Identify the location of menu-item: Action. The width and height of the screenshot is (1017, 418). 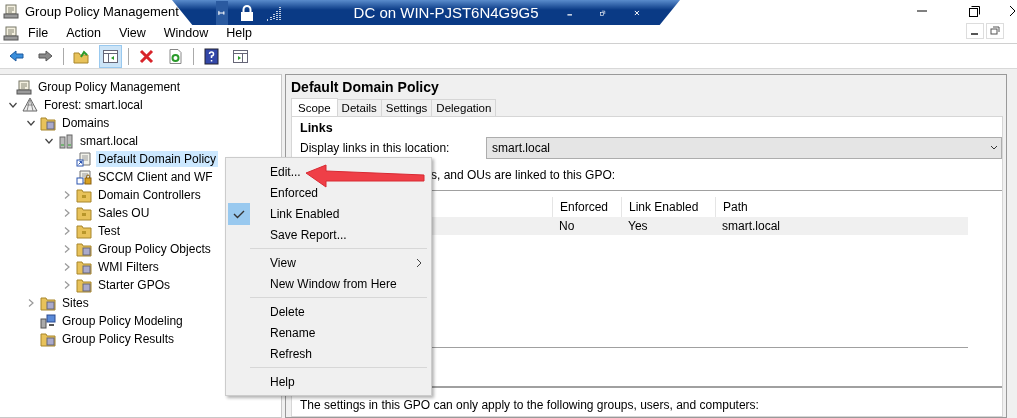
(83, 33).